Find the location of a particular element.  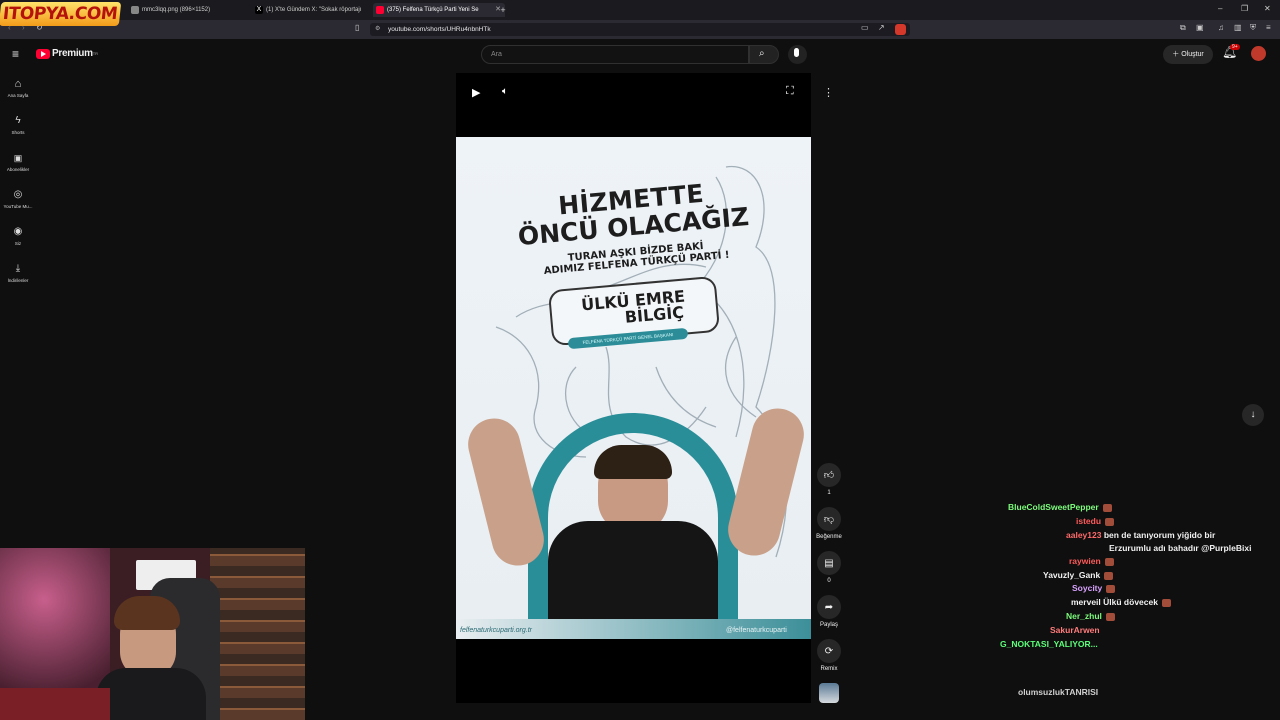

sound-thumbnail is located at coordinates (829, 693).